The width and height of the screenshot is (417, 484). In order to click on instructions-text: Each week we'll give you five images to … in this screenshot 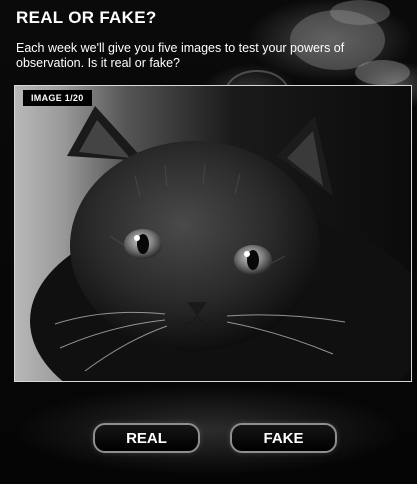, I will do `click(180, 55)`.